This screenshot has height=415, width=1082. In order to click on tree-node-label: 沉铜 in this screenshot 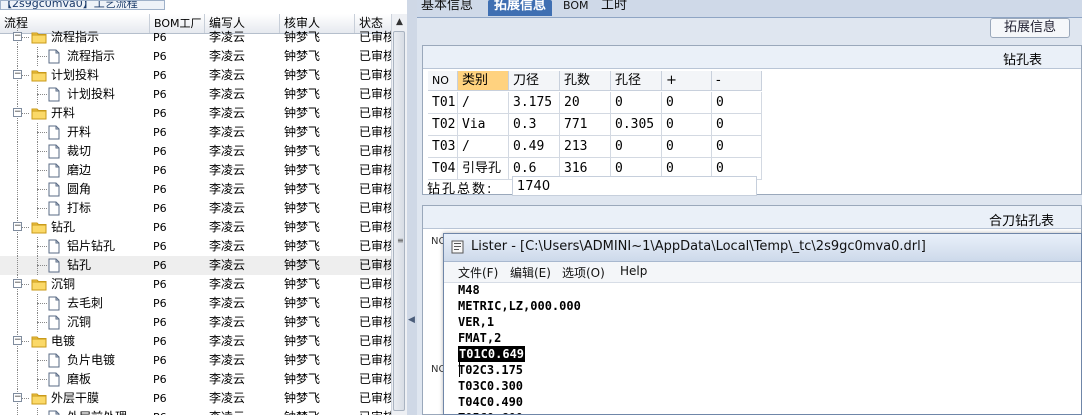, I will do `click(63, 284)`.